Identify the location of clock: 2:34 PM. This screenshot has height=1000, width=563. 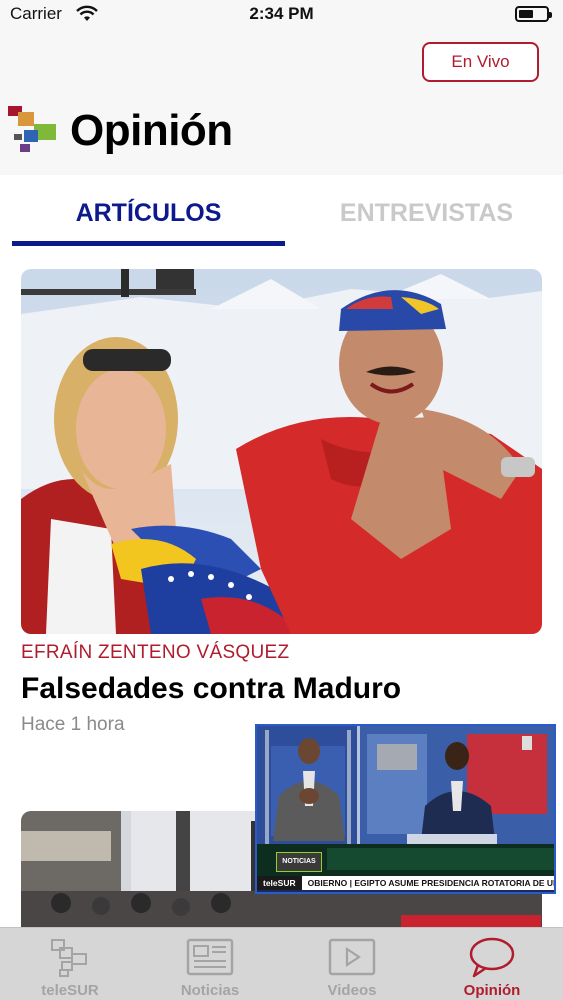
(281, 13).